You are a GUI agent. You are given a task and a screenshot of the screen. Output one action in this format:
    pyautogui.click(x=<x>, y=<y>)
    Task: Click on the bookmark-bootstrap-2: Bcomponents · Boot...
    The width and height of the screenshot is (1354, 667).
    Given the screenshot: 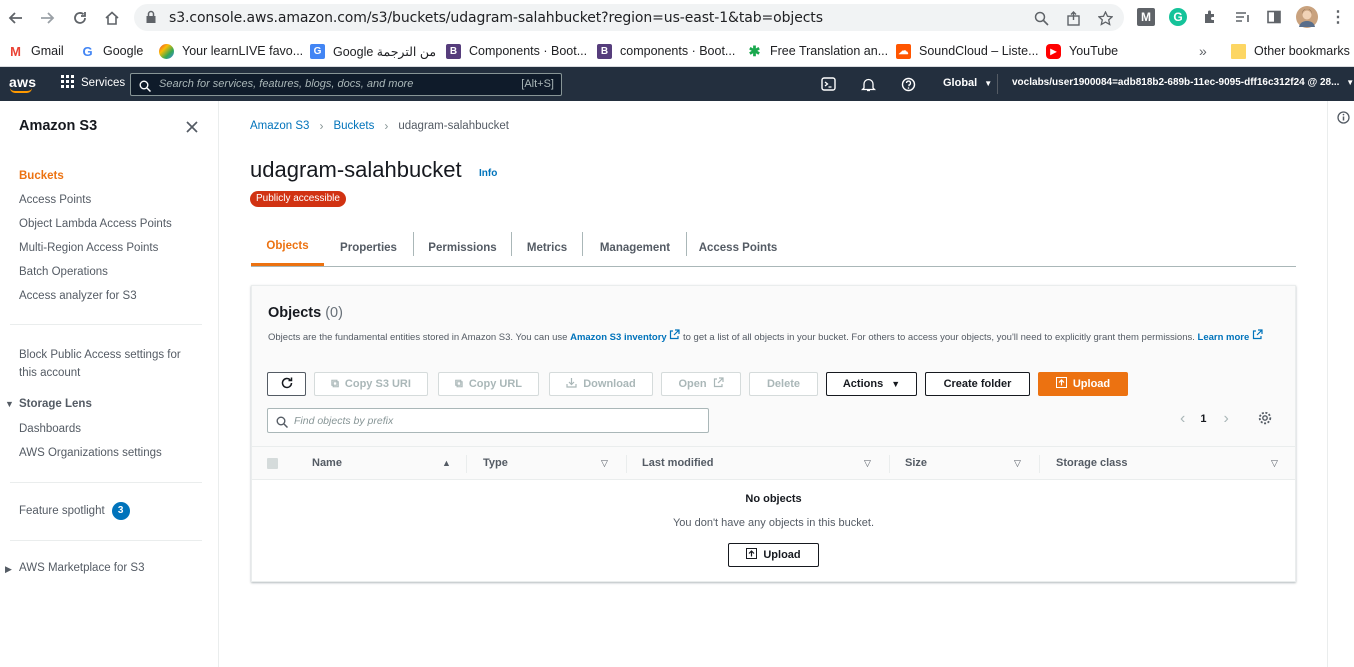 What is the action you would take?
    pyautogui.click(x=666, y=51)
    